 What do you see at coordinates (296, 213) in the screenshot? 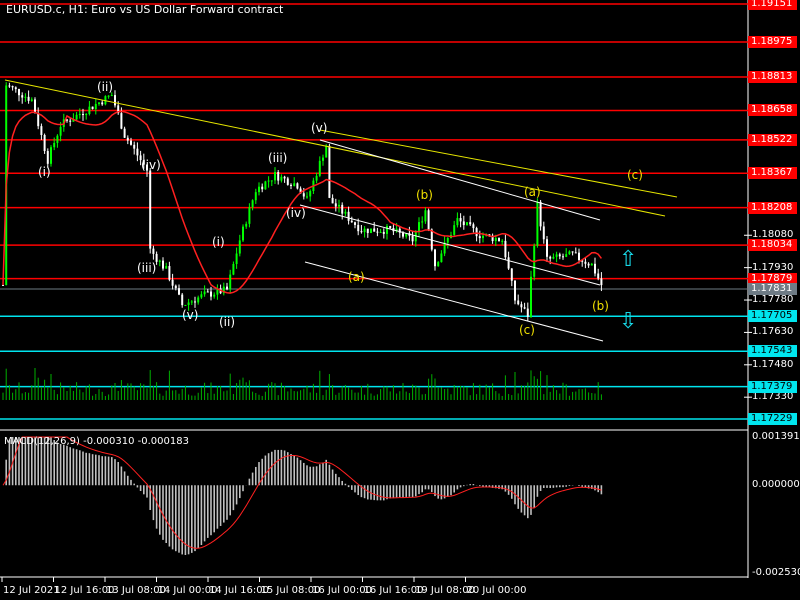
I see `wave-label: (iv)` at bounding box center [296, 213].